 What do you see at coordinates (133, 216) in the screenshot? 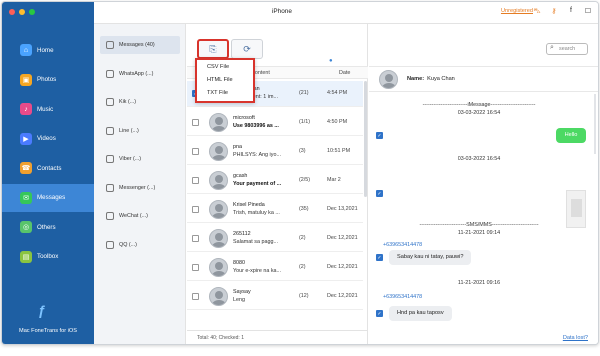
I see `category-label: WeChat (...)` at bounding box center [133, 216].